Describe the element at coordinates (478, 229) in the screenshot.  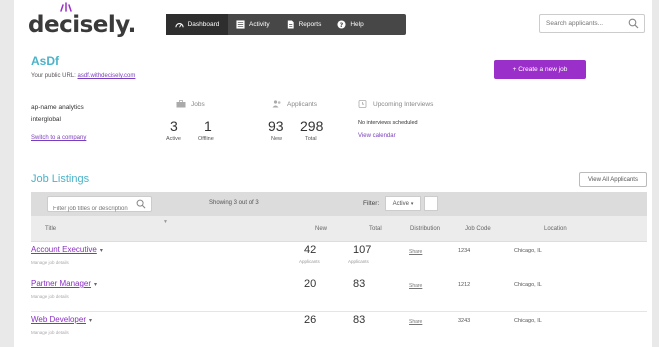
I see `col-job-code: Job Code` at that location.